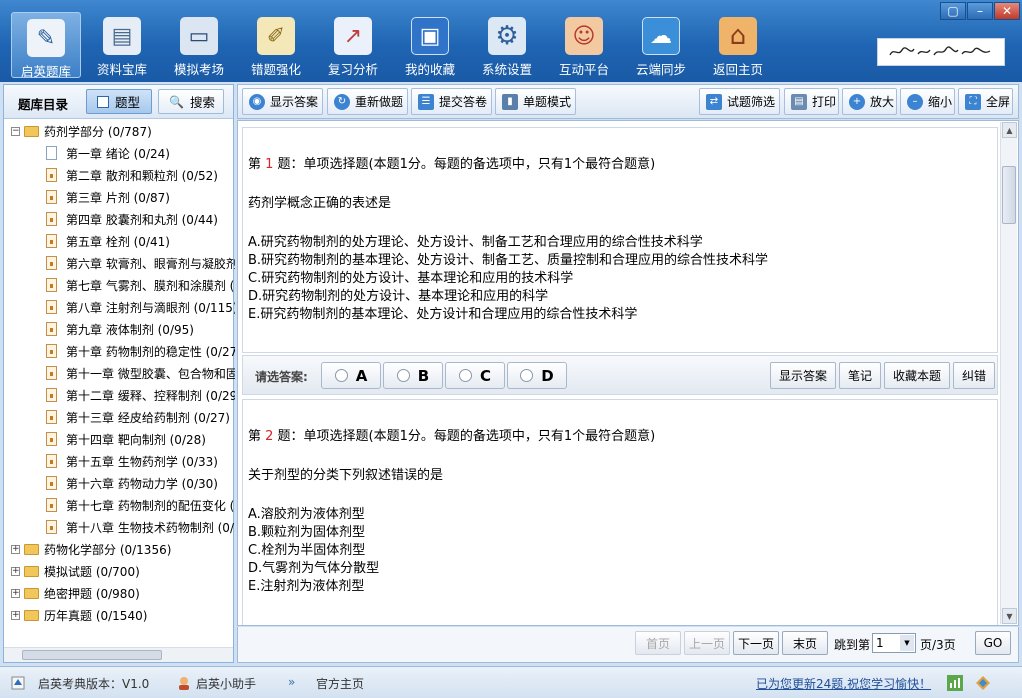 The image size is (1022, 698). I want to click on tree-category: + 药物化学部分 (0/1356), so click(91, 549).